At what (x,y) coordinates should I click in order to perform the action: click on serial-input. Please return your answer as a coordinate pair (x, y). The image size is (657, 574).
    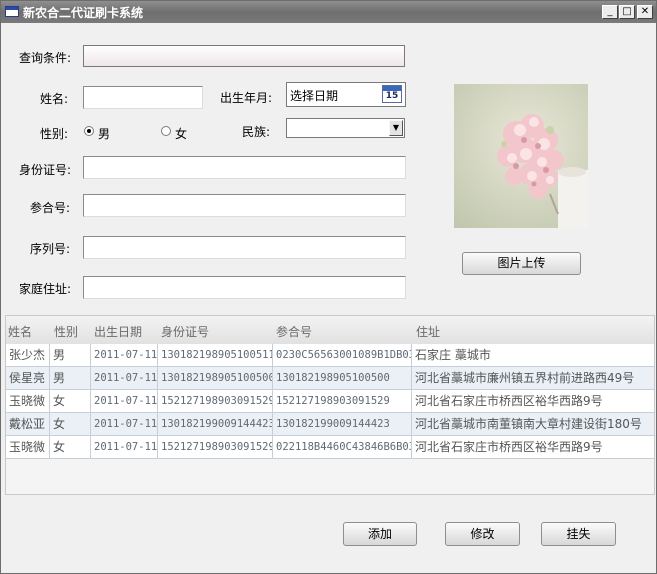
    Looking at the image, I should click on (244, 247).